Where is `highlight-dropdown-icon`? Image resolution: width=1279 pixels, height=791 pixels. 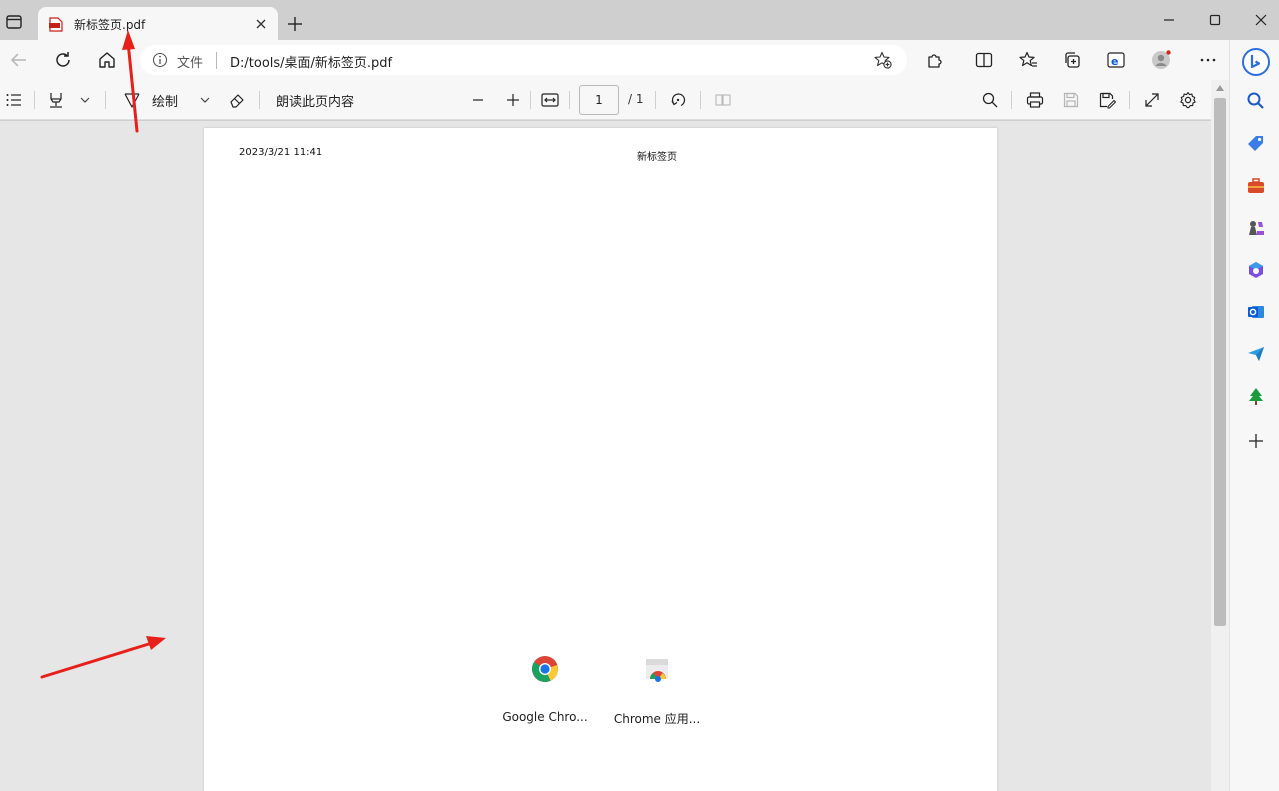
highlight-dropdown-icon is located at coordinates (85, 100).